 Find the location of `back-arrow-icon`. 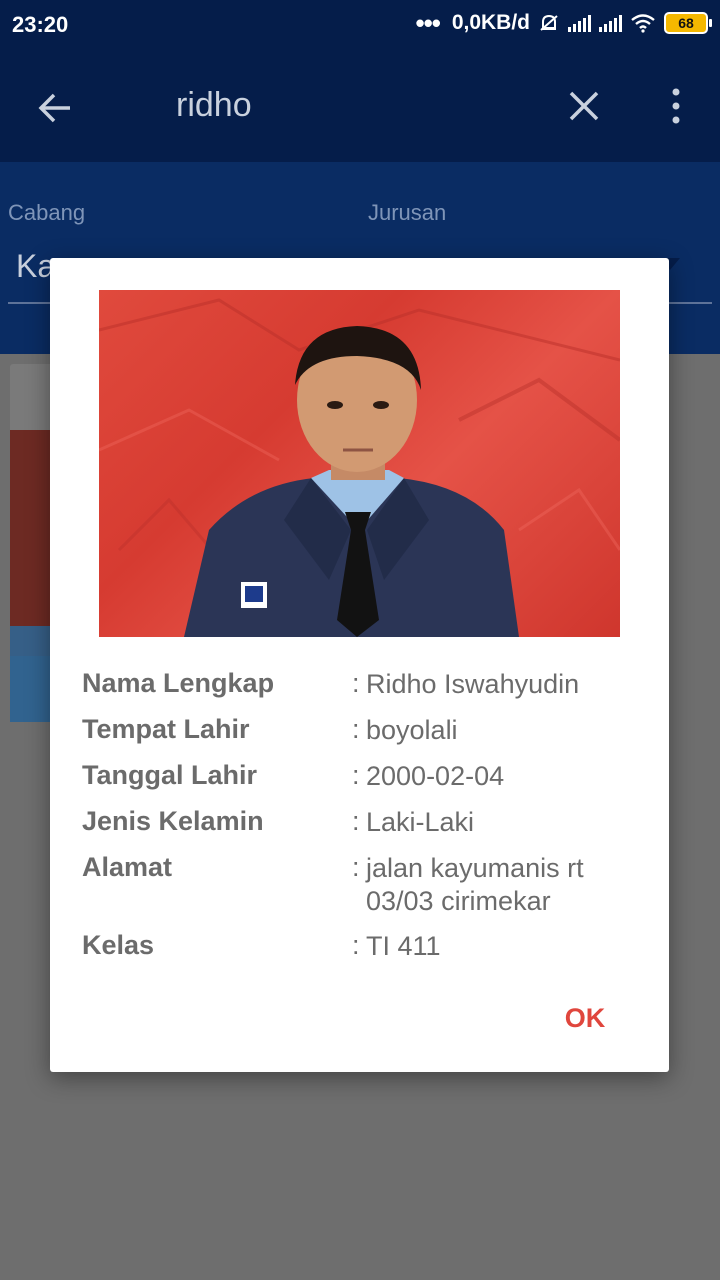

back-arrow-icon is located at coordinates (56, 108).